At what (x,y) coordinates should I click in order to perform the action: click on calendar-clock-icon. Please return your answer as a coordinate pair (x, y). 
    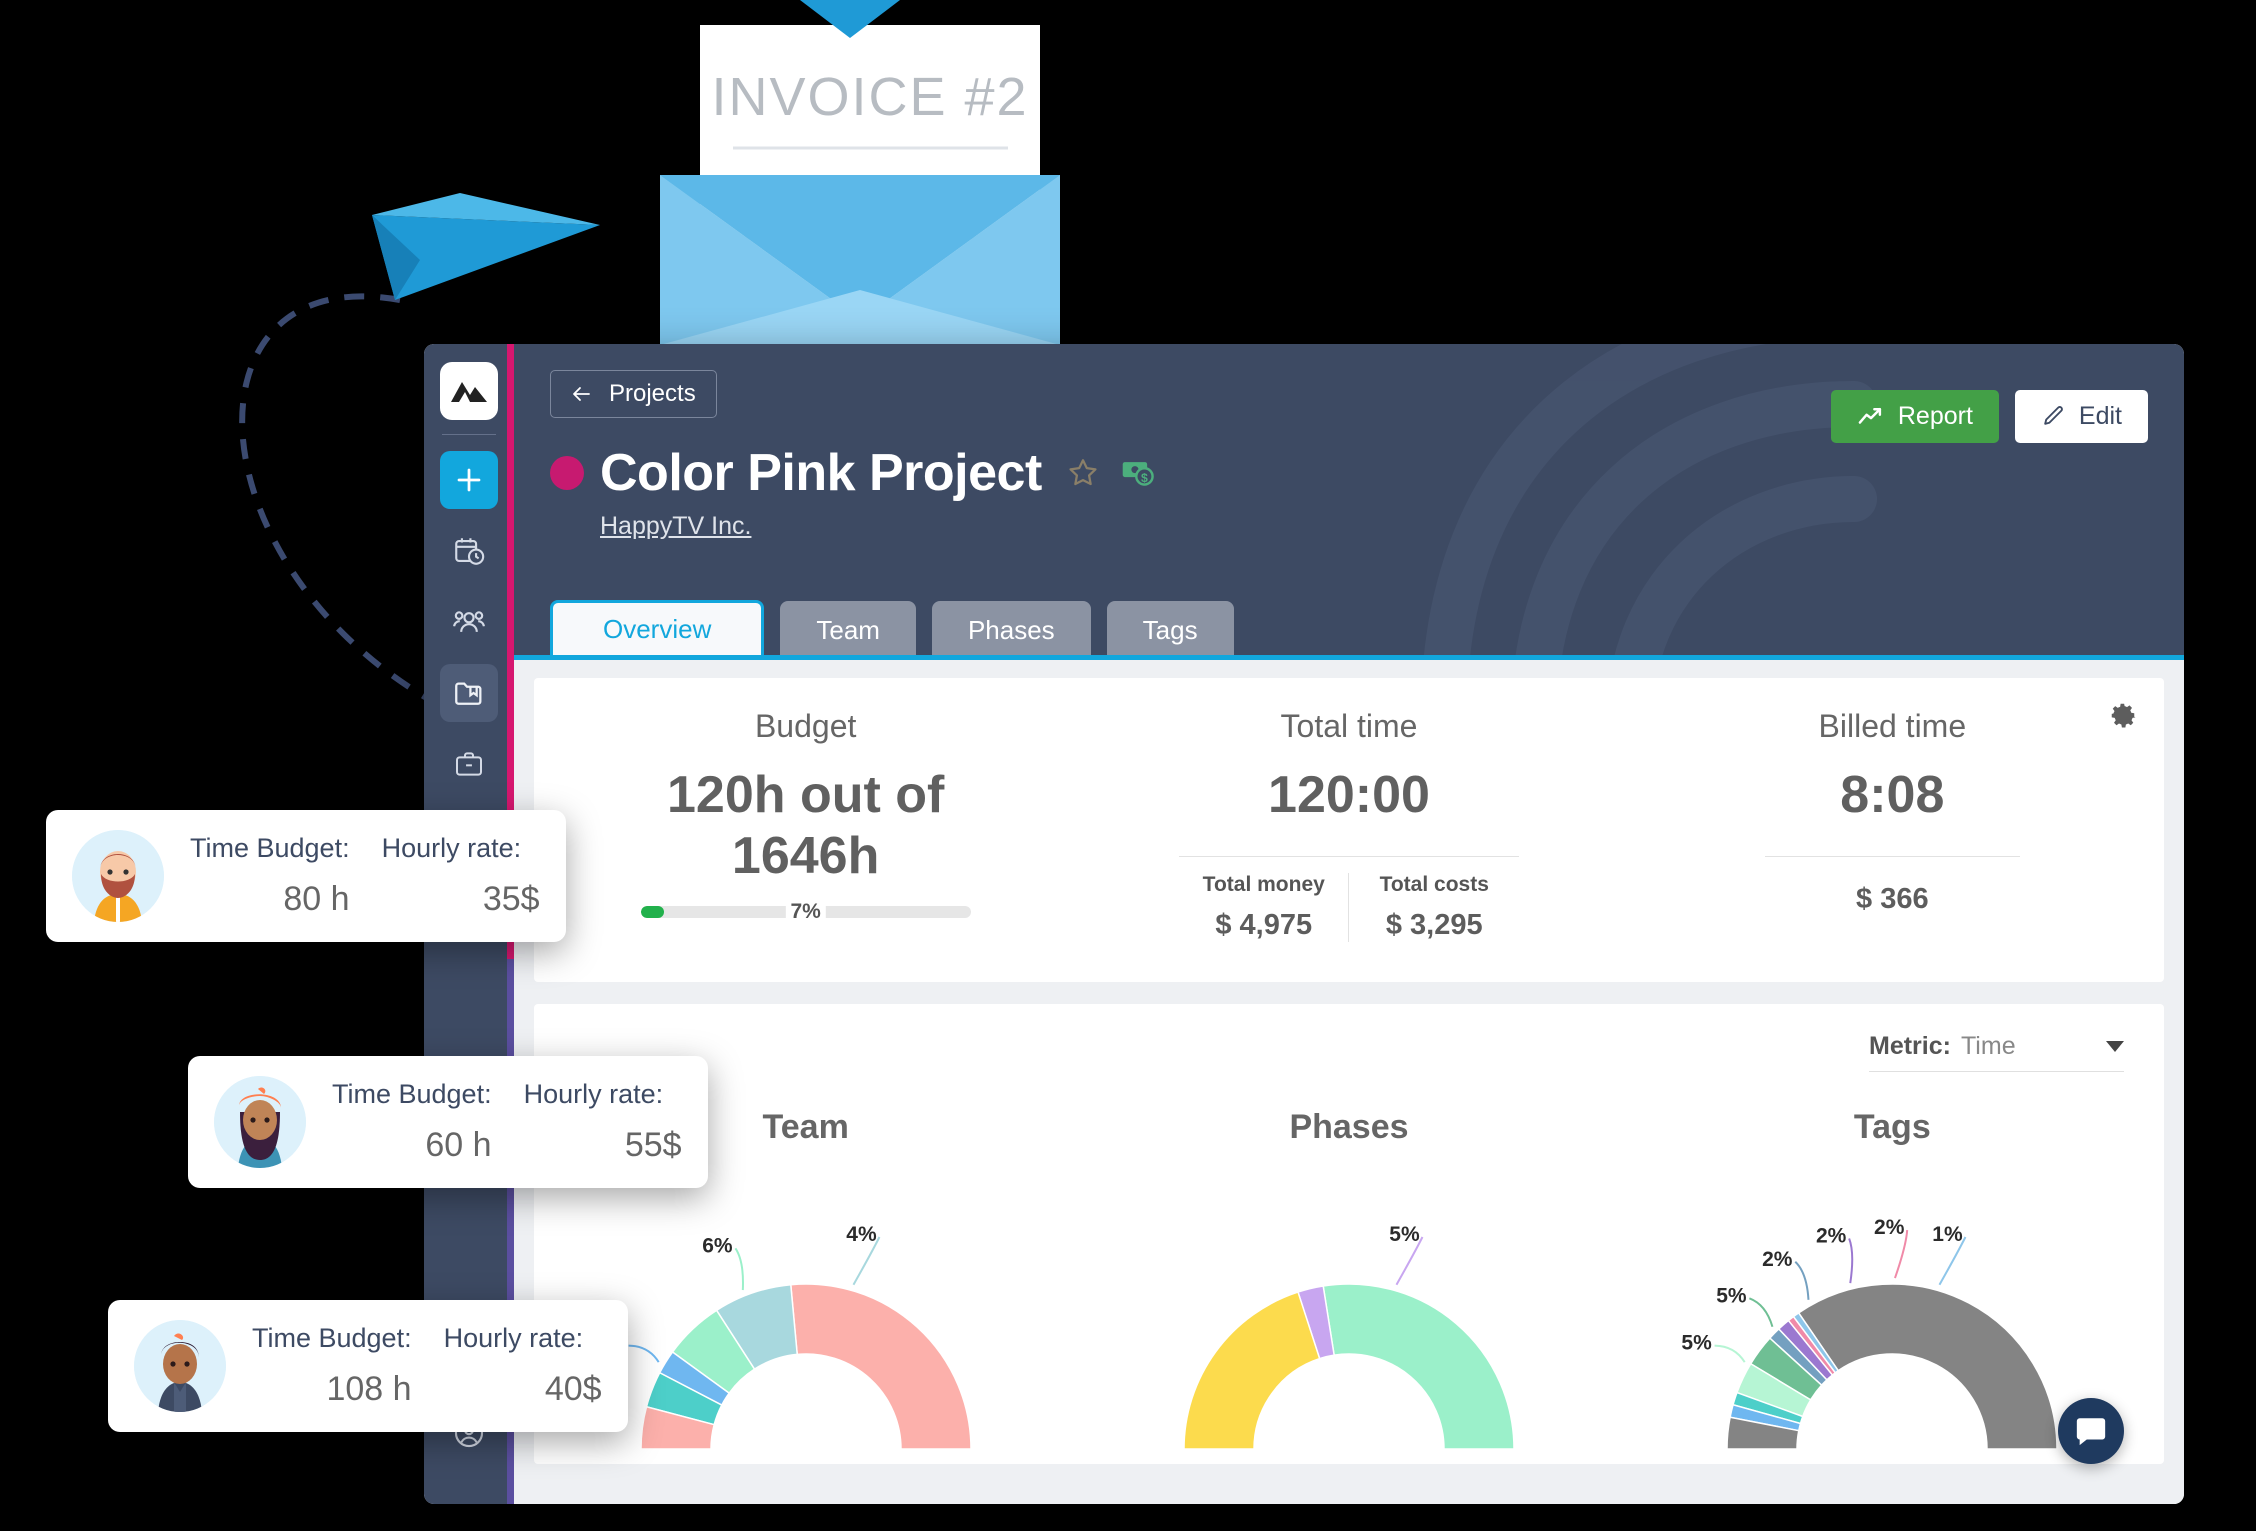
    Looking at the image, I should click on (470, 551).